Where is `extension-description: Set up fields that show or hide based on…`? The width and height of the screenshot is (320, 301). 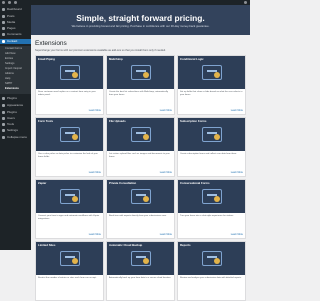
extension-description: Set up fields that show or hide based on… is located at coordinates (211, 93).